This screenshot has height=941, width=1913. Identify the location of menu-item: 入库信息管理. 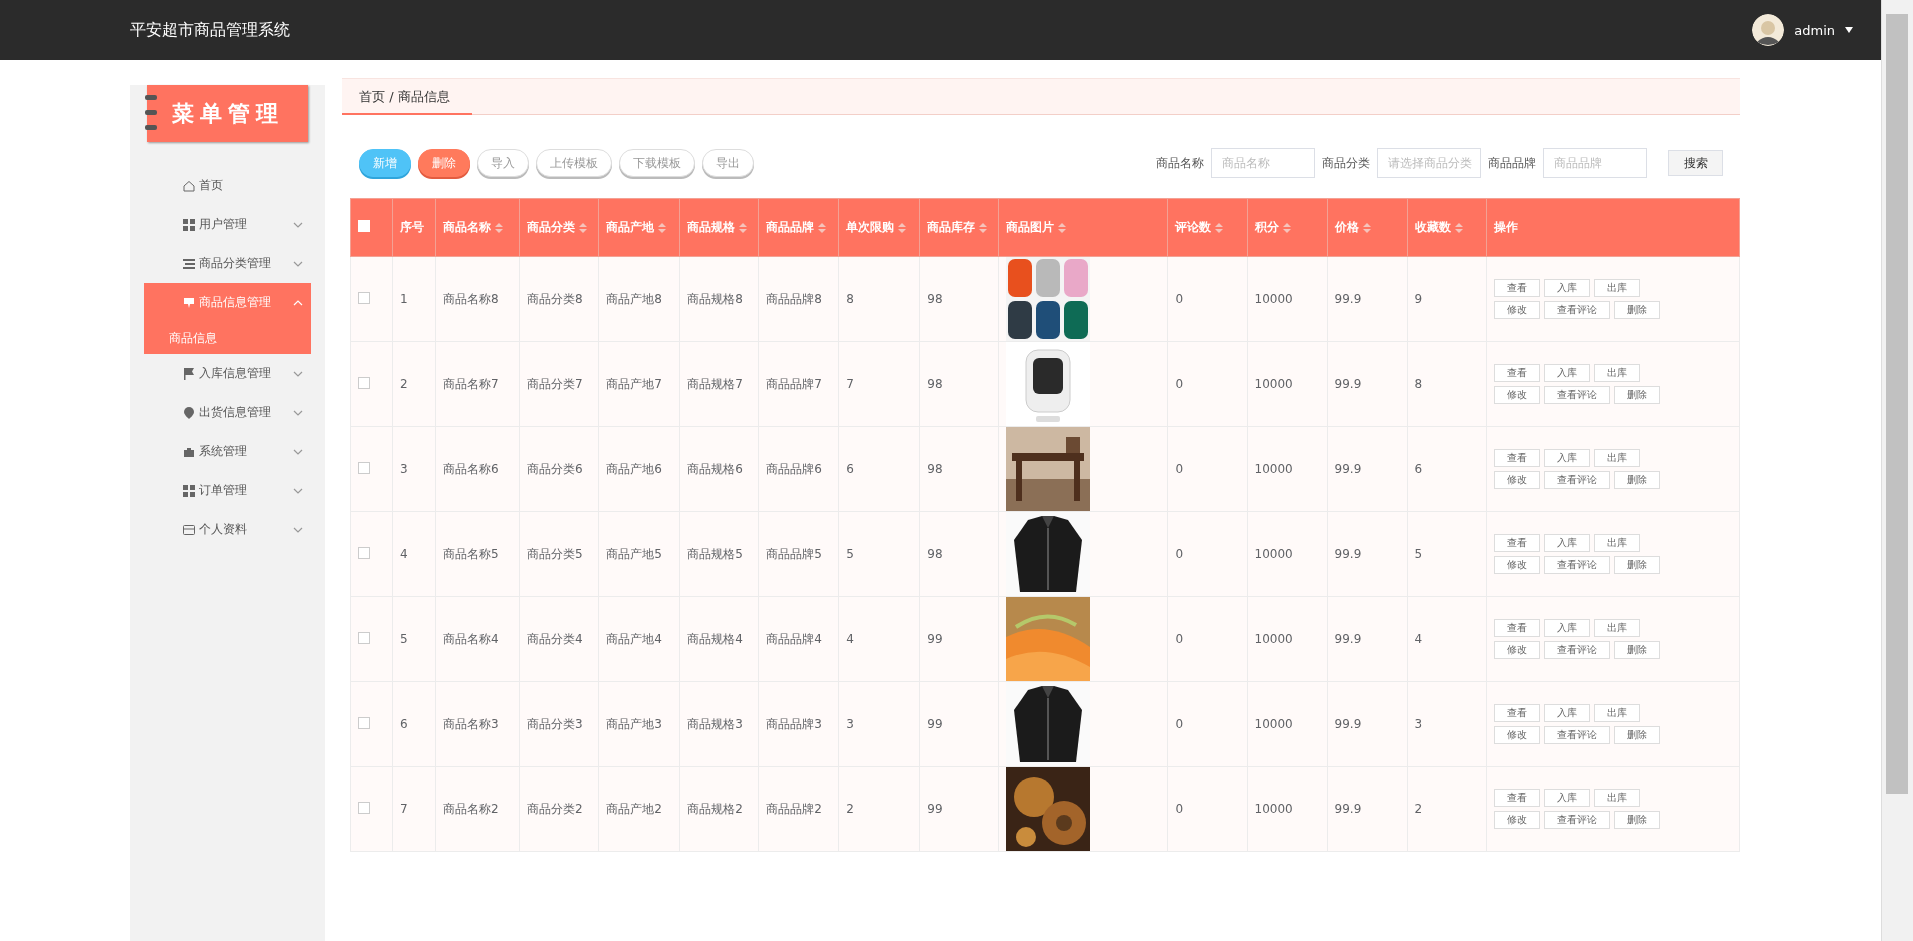
(227, 373).